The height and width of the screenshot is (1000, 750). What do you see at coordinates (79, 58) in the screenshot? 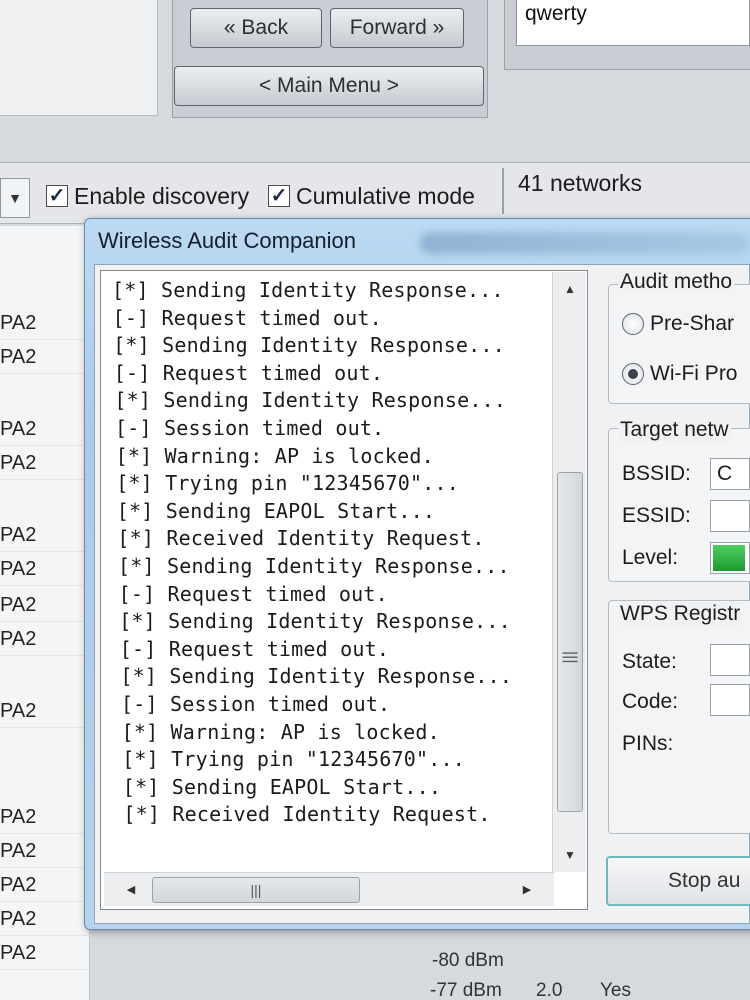
I see `top-left-panel` at bounding box center [79, 58].